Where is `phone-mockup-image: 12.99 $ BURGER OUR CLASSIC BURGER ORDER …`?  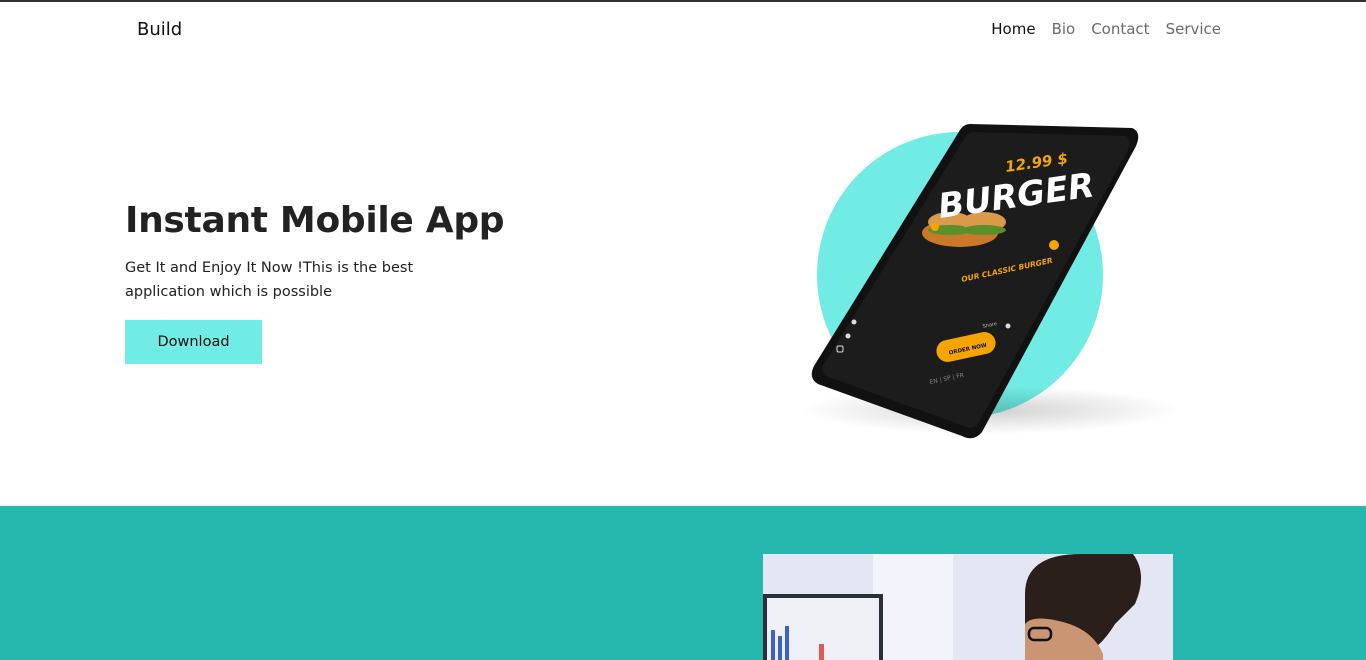 phone-mockup-image: 12.99 $ BURGER OUR CLASSIC BURGER ORDER … is located at coordinates (990, 281).